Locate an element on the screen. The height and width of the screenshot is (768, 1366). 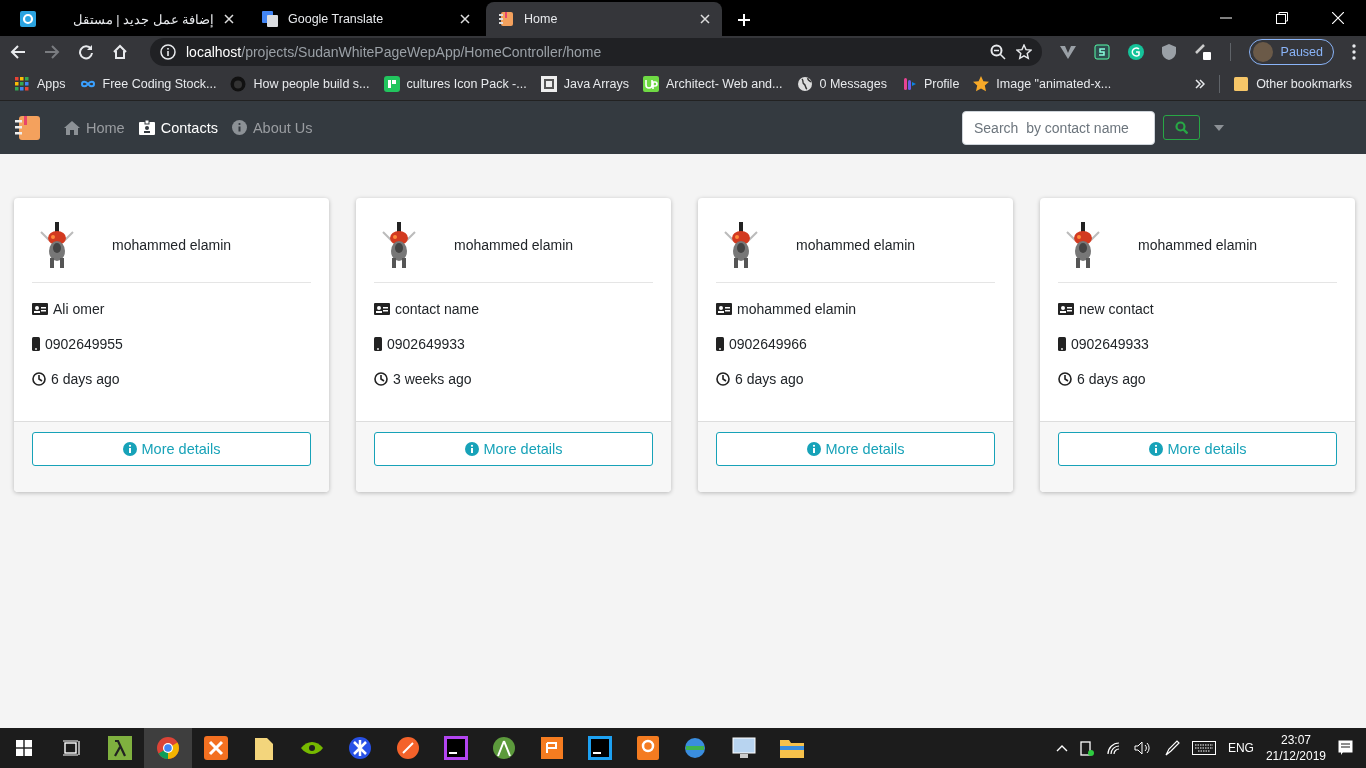
zoom-out-icon is located at coordinates (997, 52).